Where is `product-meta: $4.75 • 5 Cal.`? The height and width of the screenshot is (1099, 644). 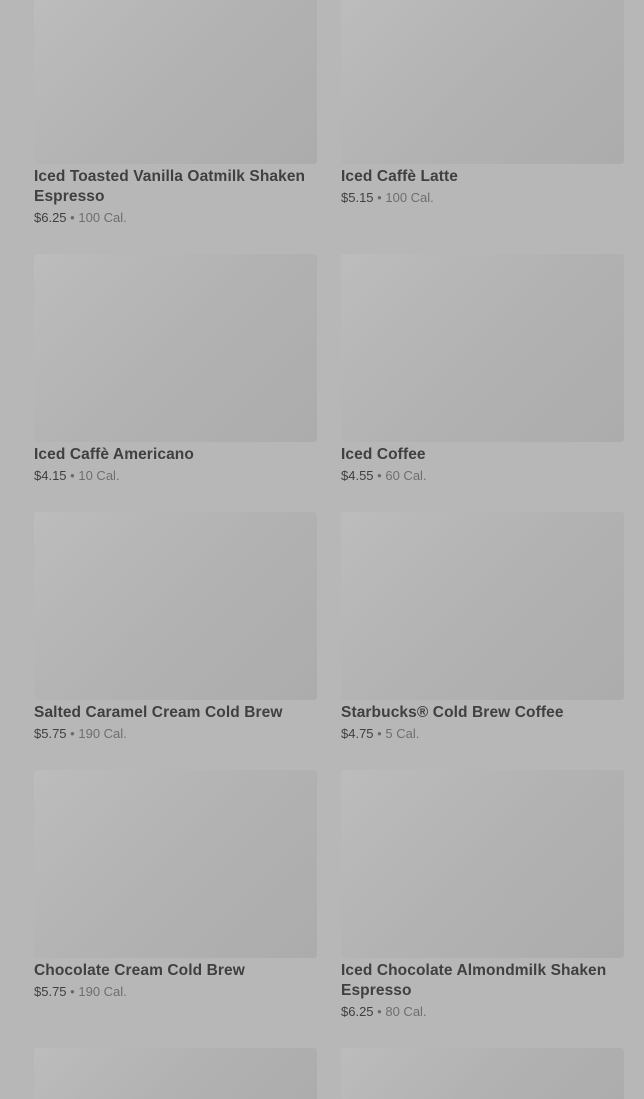 product-meta: $4.75 • 5 Cal. is located at coordinates (482, 734).